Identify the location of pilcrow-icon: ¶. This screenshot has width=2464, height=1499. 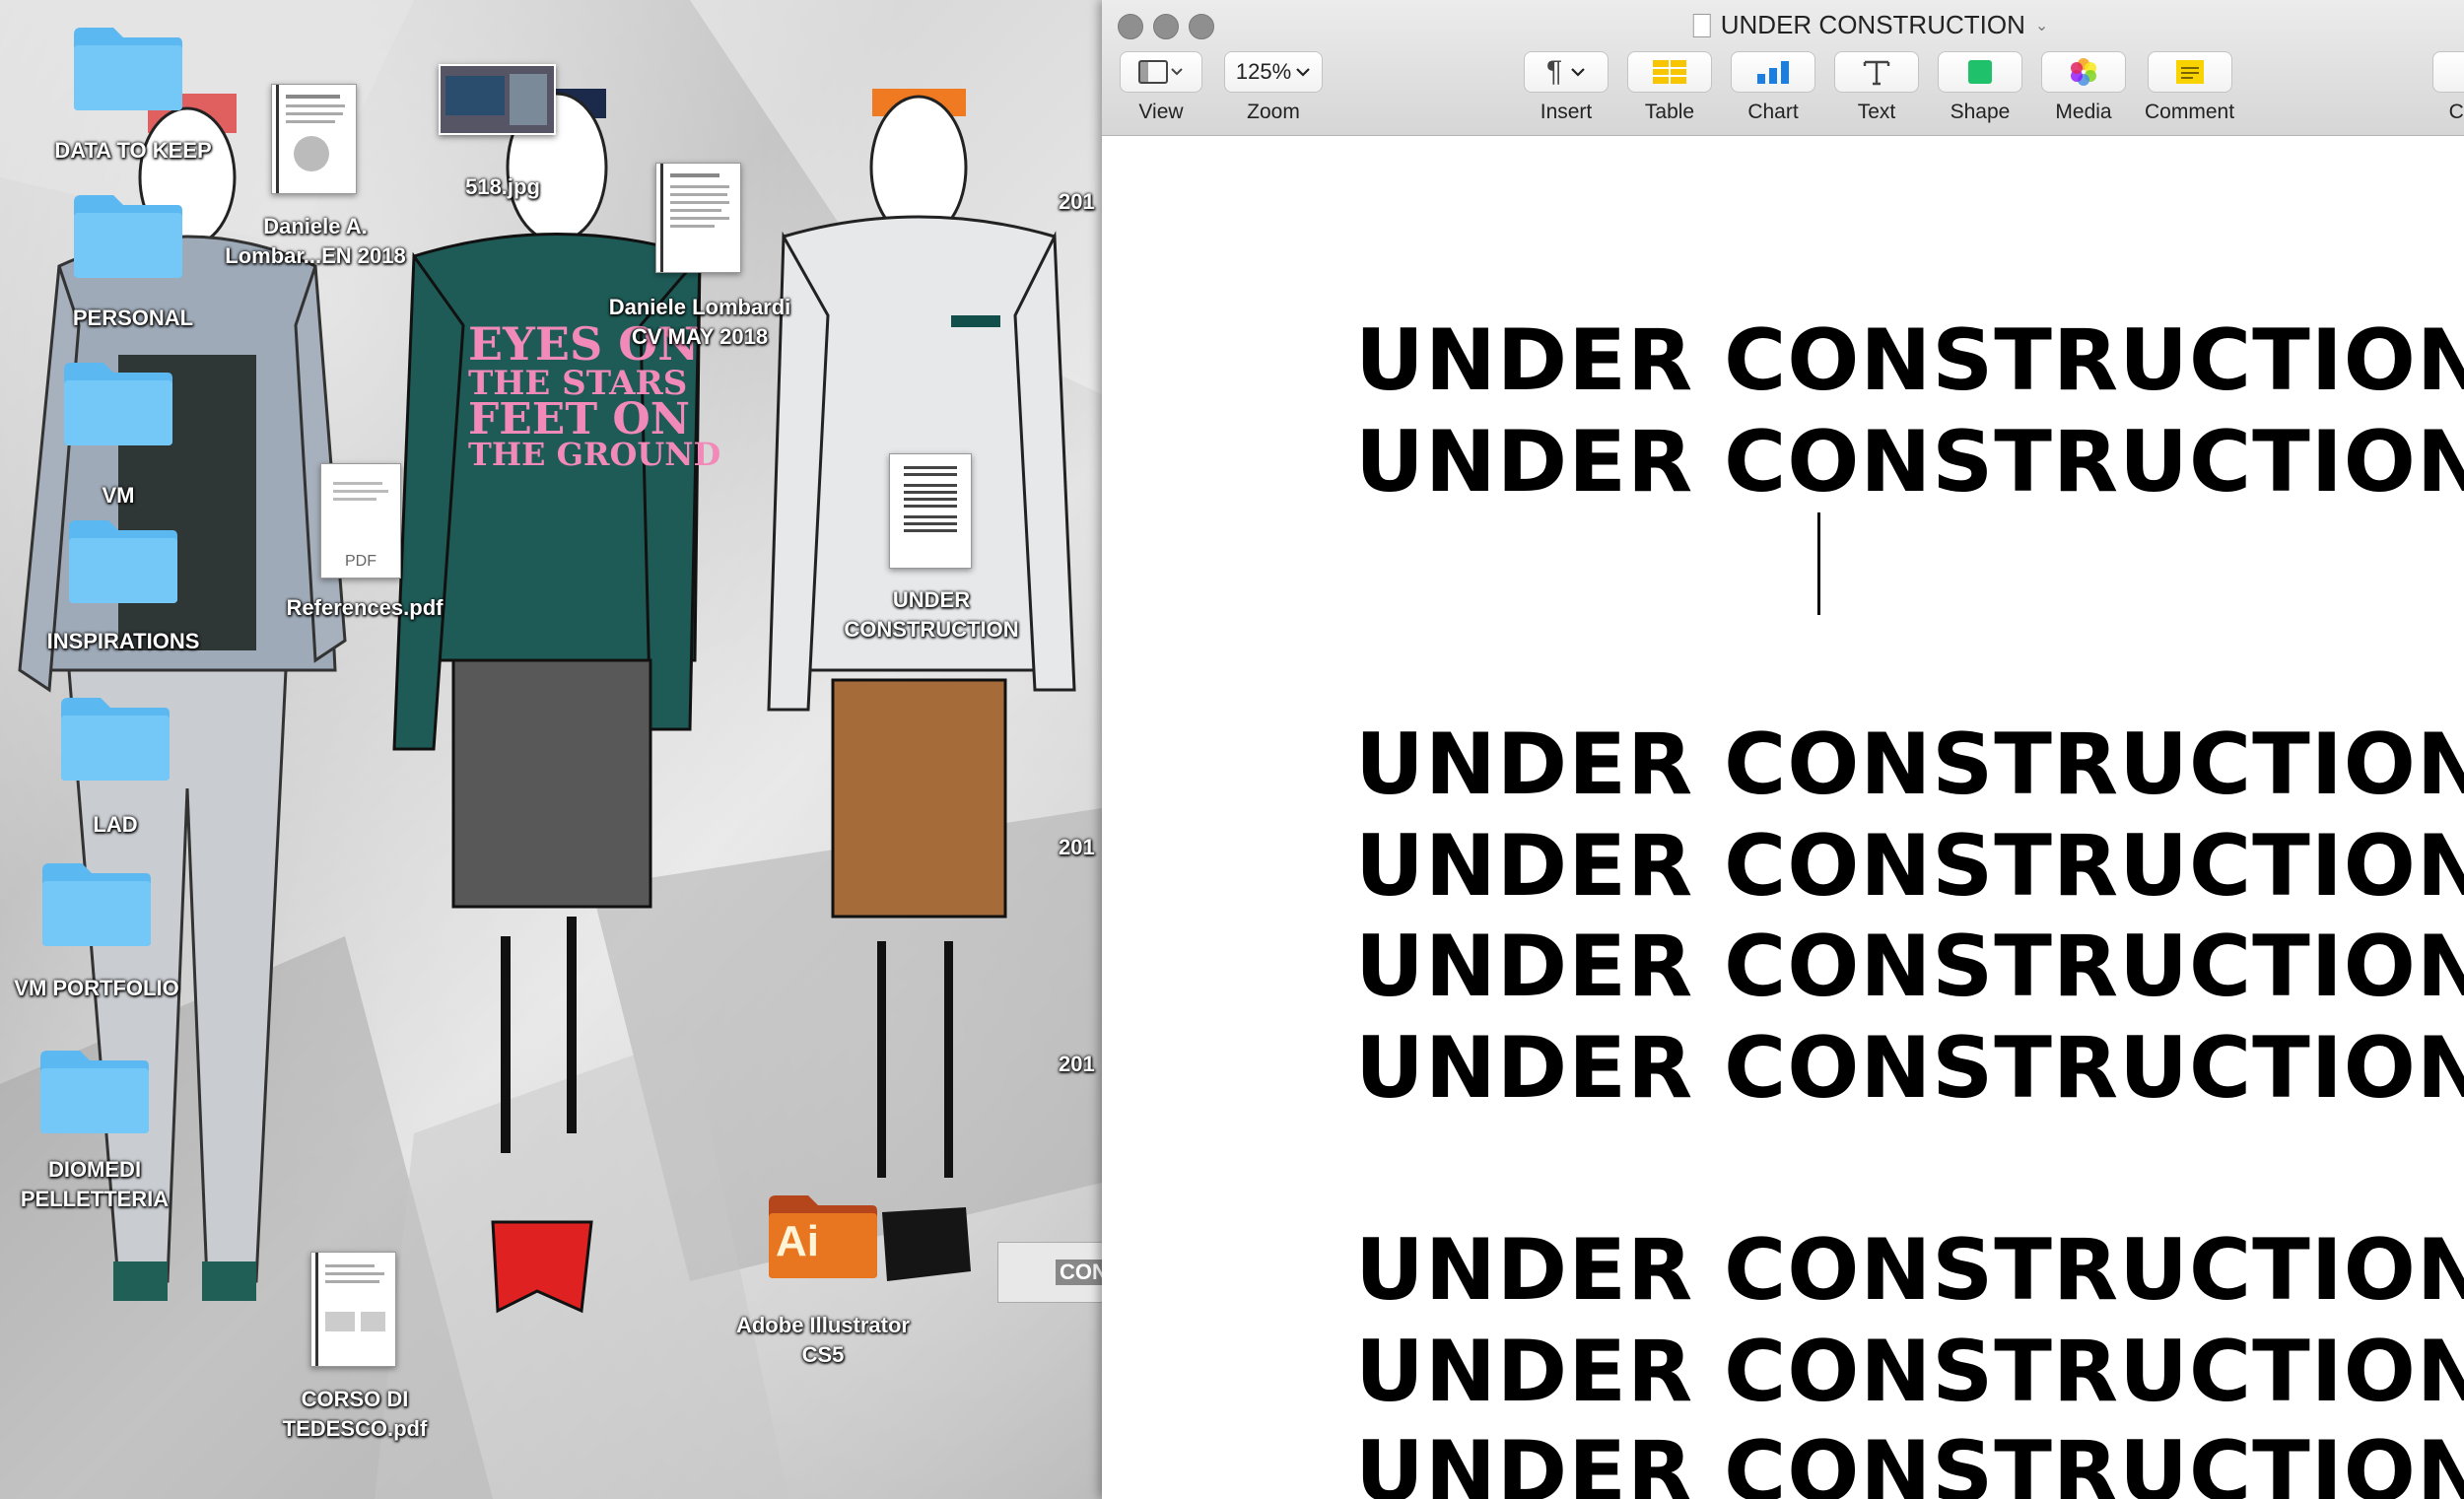
(1554, 72).